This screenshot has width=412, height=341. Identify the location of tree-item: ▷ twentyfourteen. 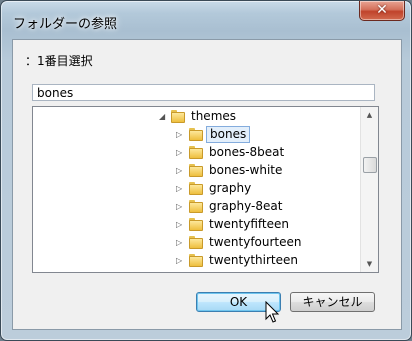
(195, 243).